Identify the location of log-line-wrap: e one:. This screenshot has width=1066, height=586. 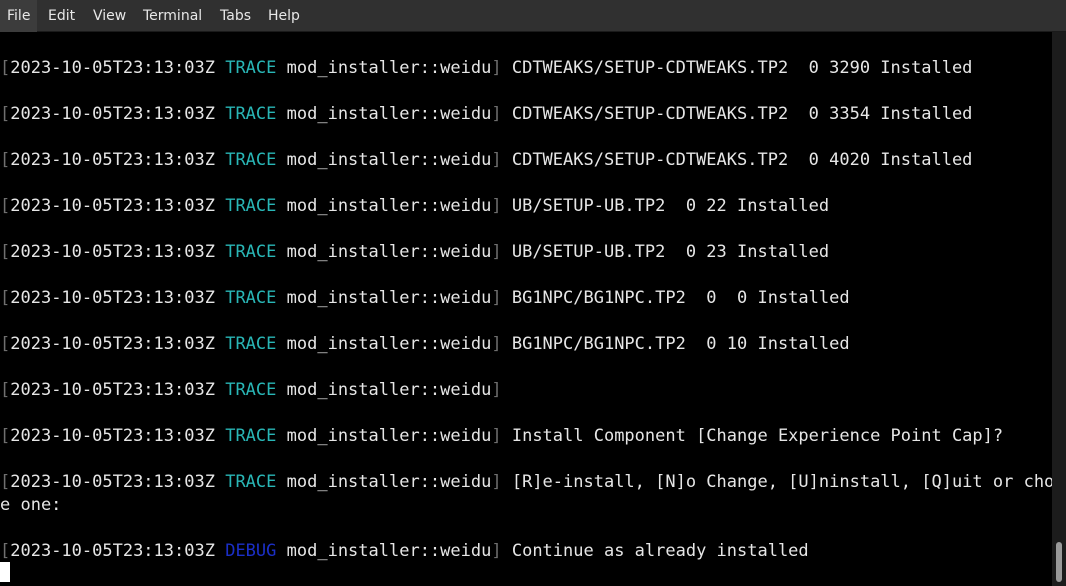
(31, 505).